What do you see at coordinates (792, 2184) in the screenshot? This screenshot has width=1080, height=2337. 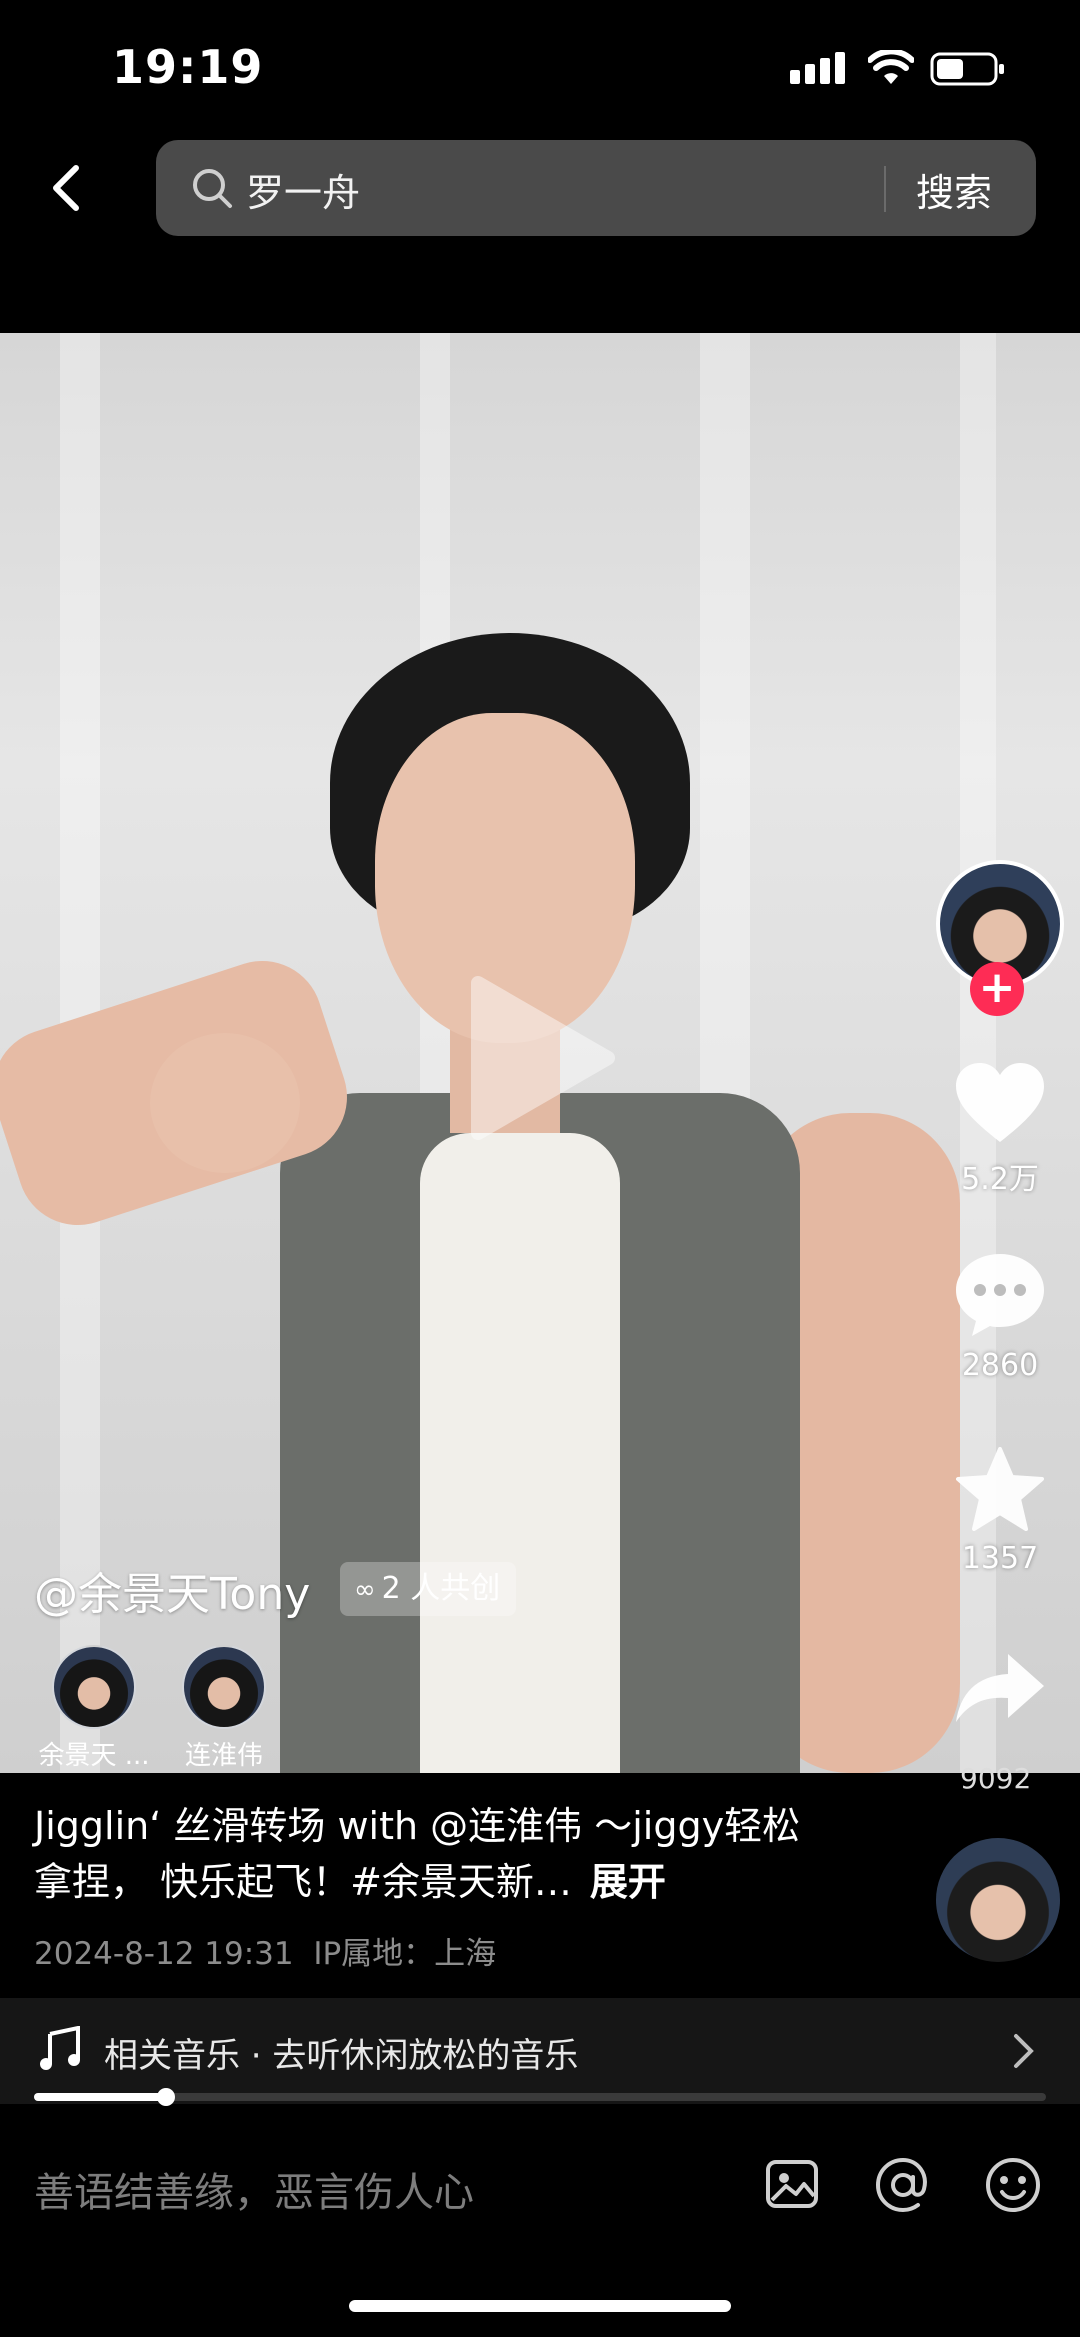 I see `image-icon` at bounding box center [792, 2184].